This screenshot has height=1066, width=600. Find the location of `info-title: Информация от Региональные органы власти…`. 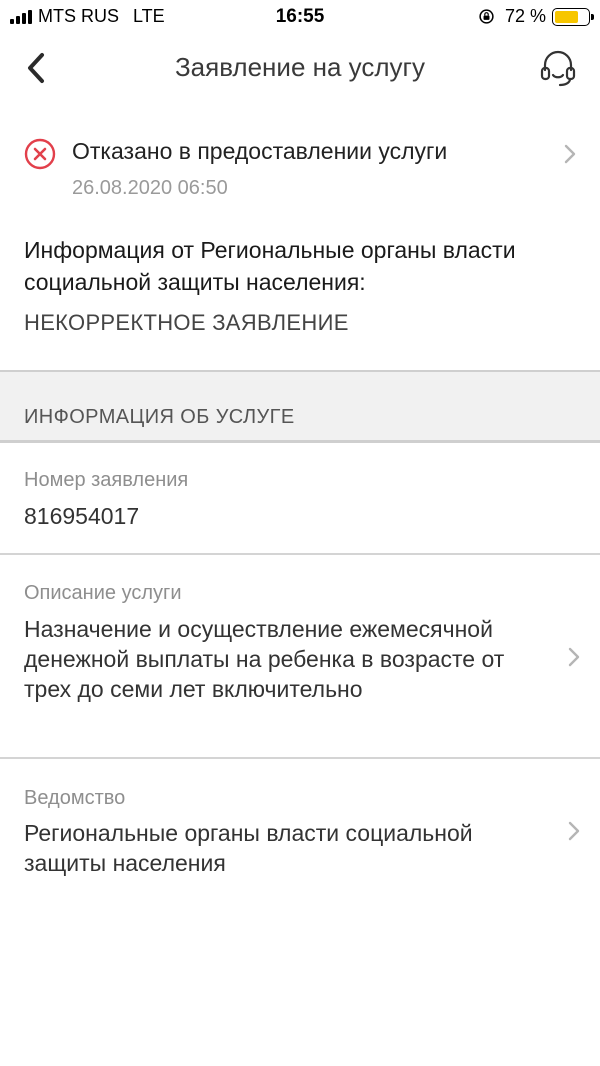

info-title: Информация от Региональные органы власти… is located at coordinates (270, 266).